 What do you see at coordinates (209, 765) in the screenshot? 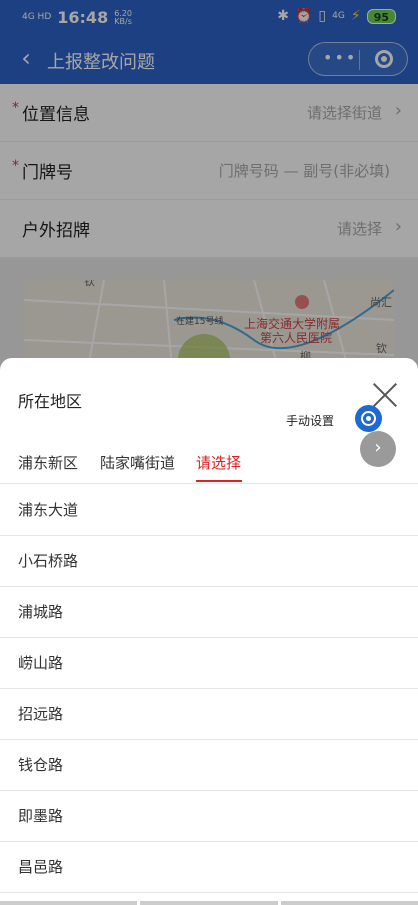
I see `list-item: 钱仓路` at bounding box center [209, 765].